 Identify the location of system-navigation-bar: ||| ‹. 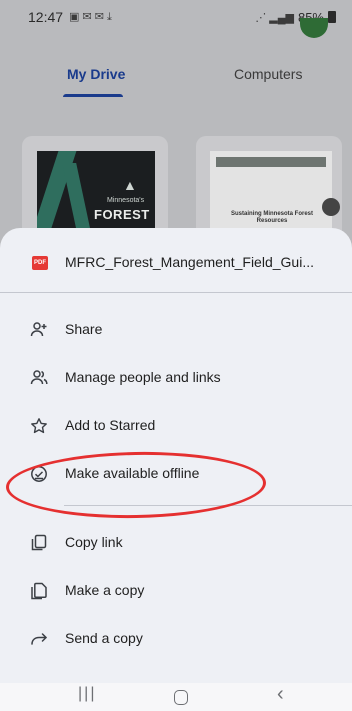
(176, 697).